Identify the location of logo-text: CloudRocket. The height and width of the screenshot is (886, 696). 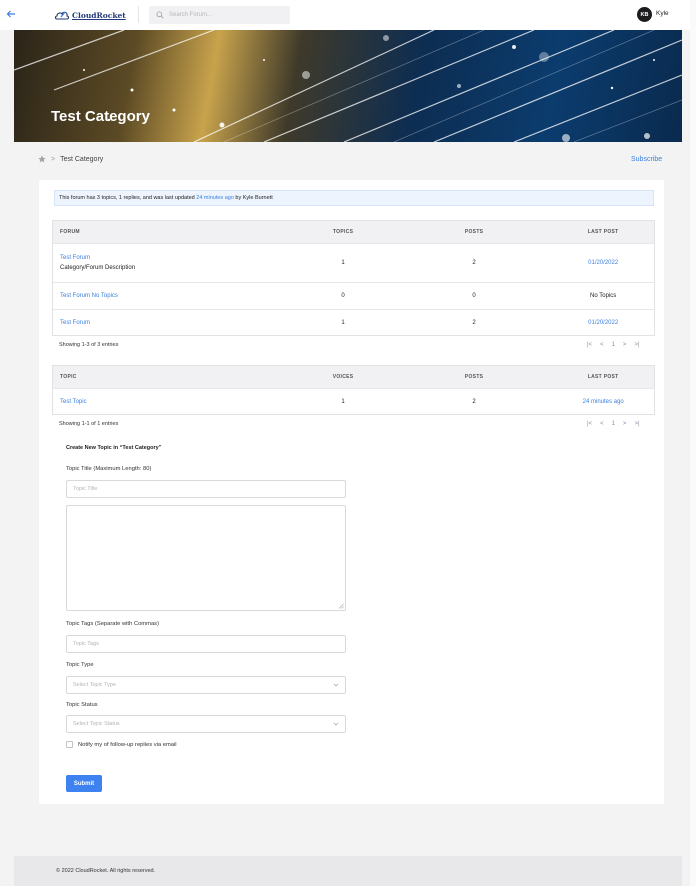
(99, 15).